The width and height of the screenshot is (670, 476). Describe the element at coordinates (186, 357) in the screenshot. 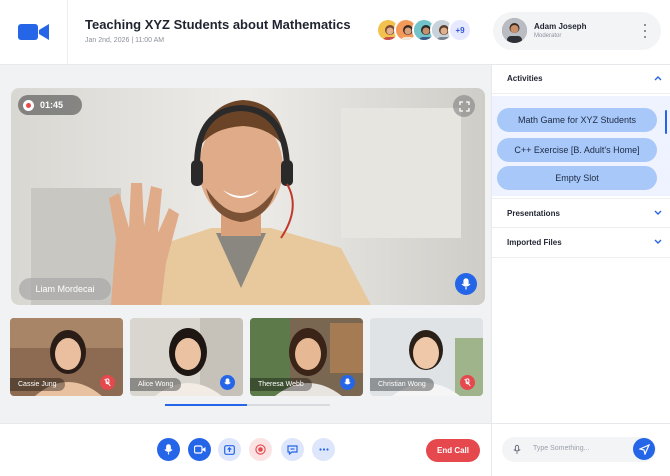

I see `participant-tile: Alice Wong` at that location.